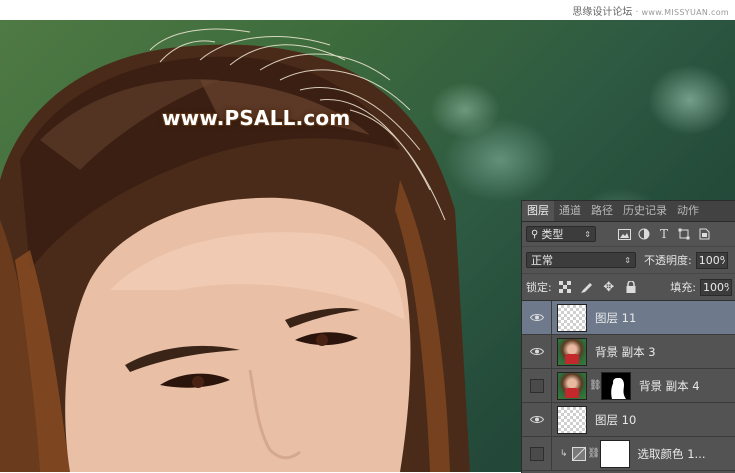  Describe the element at coordinates (688, 211) in the screenshot. I see `tab-actions: 动作` at that location.